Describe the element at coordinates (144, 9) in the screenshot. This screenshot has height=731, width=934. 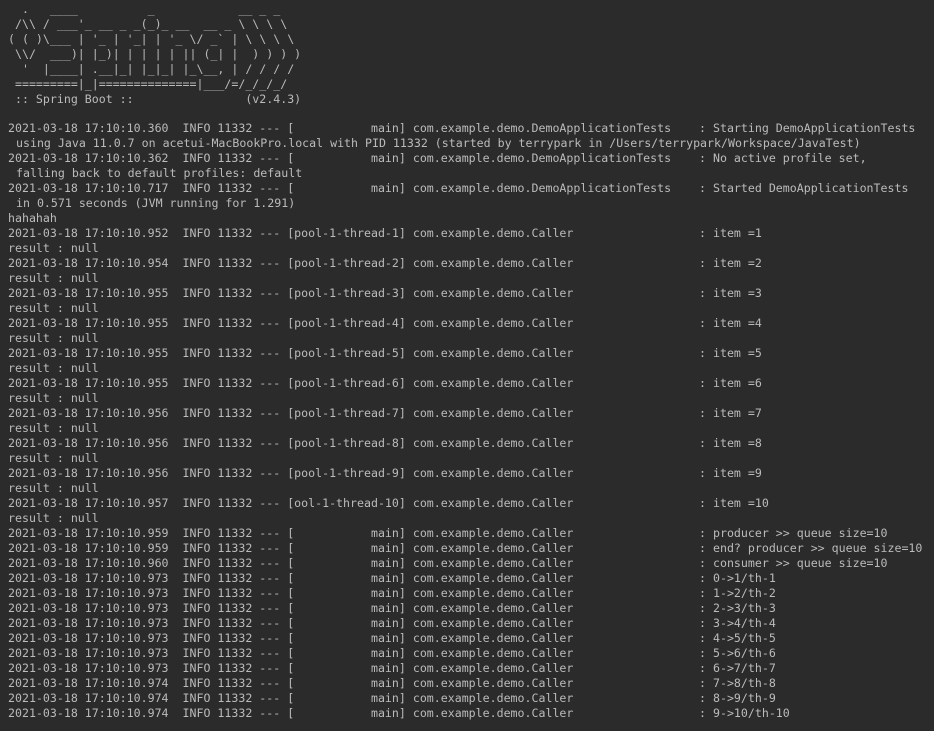
I see `banner-line: . ____ _ __ _ _` at that location.